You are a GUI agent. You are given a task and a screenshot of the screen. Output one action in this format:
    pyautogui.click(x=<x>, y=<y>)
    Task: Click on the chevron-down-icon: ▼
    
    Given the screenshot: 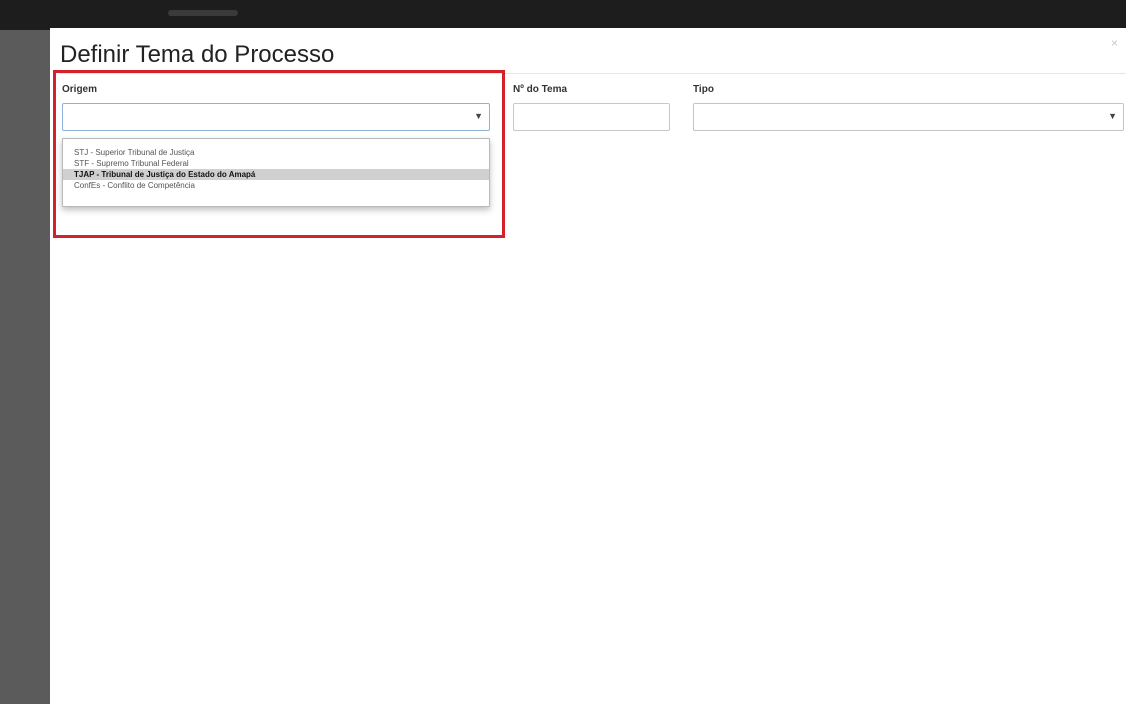 What is the action you would take?
    pyautogui.click(x=1112, y=116)
    